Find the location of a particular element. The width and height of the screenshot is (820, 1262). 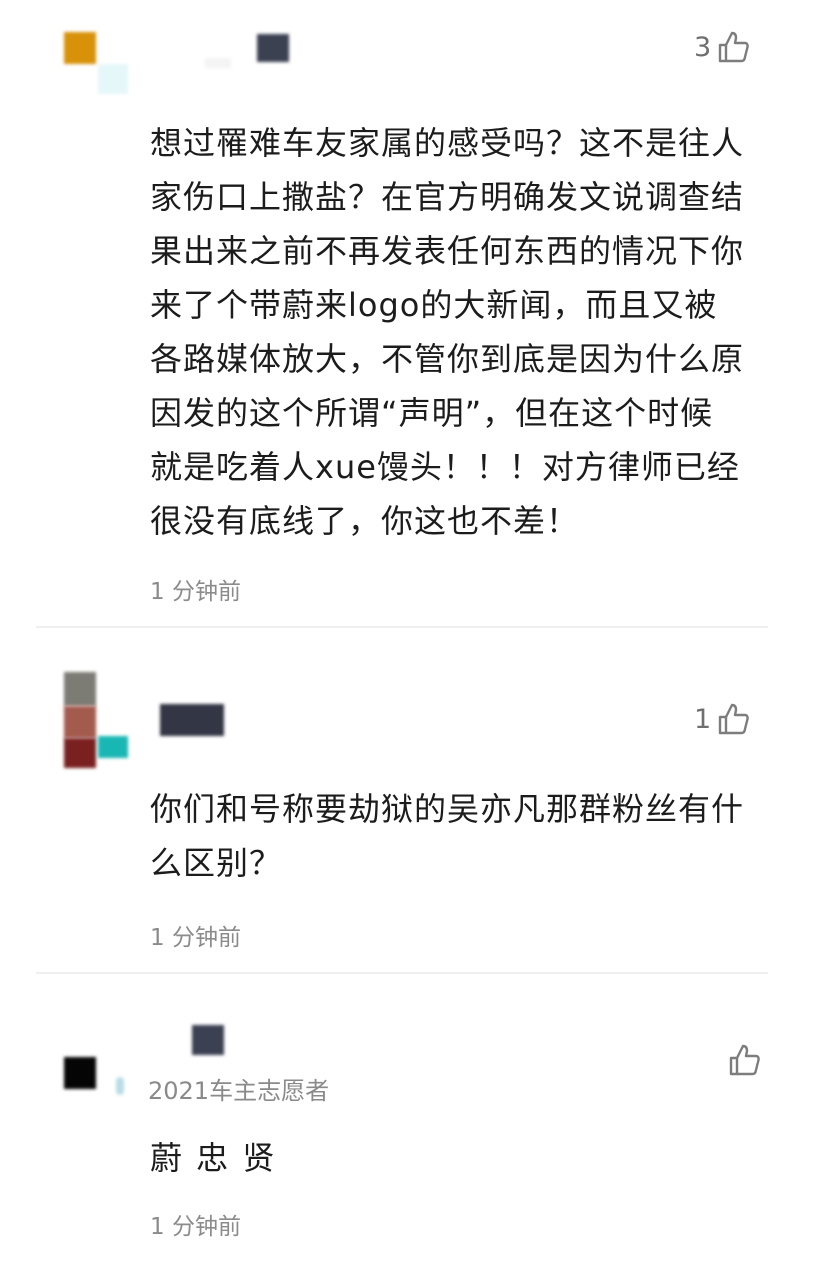

user-badge: 2021车主志愿者 is located at coordinates (239, 1091).